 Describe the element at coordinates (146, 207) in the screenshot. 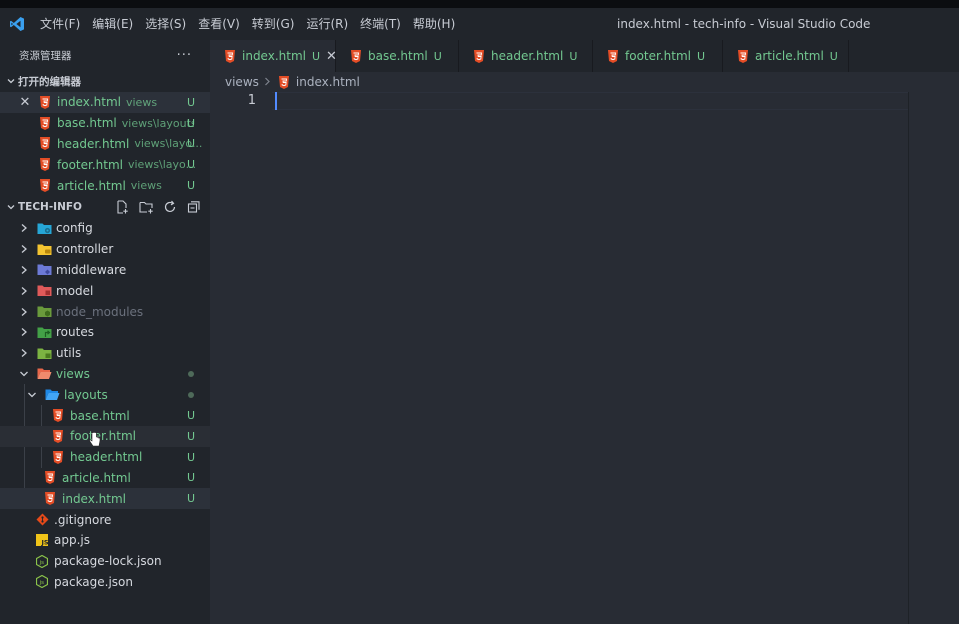

I see `new-folder-icon` at that location.